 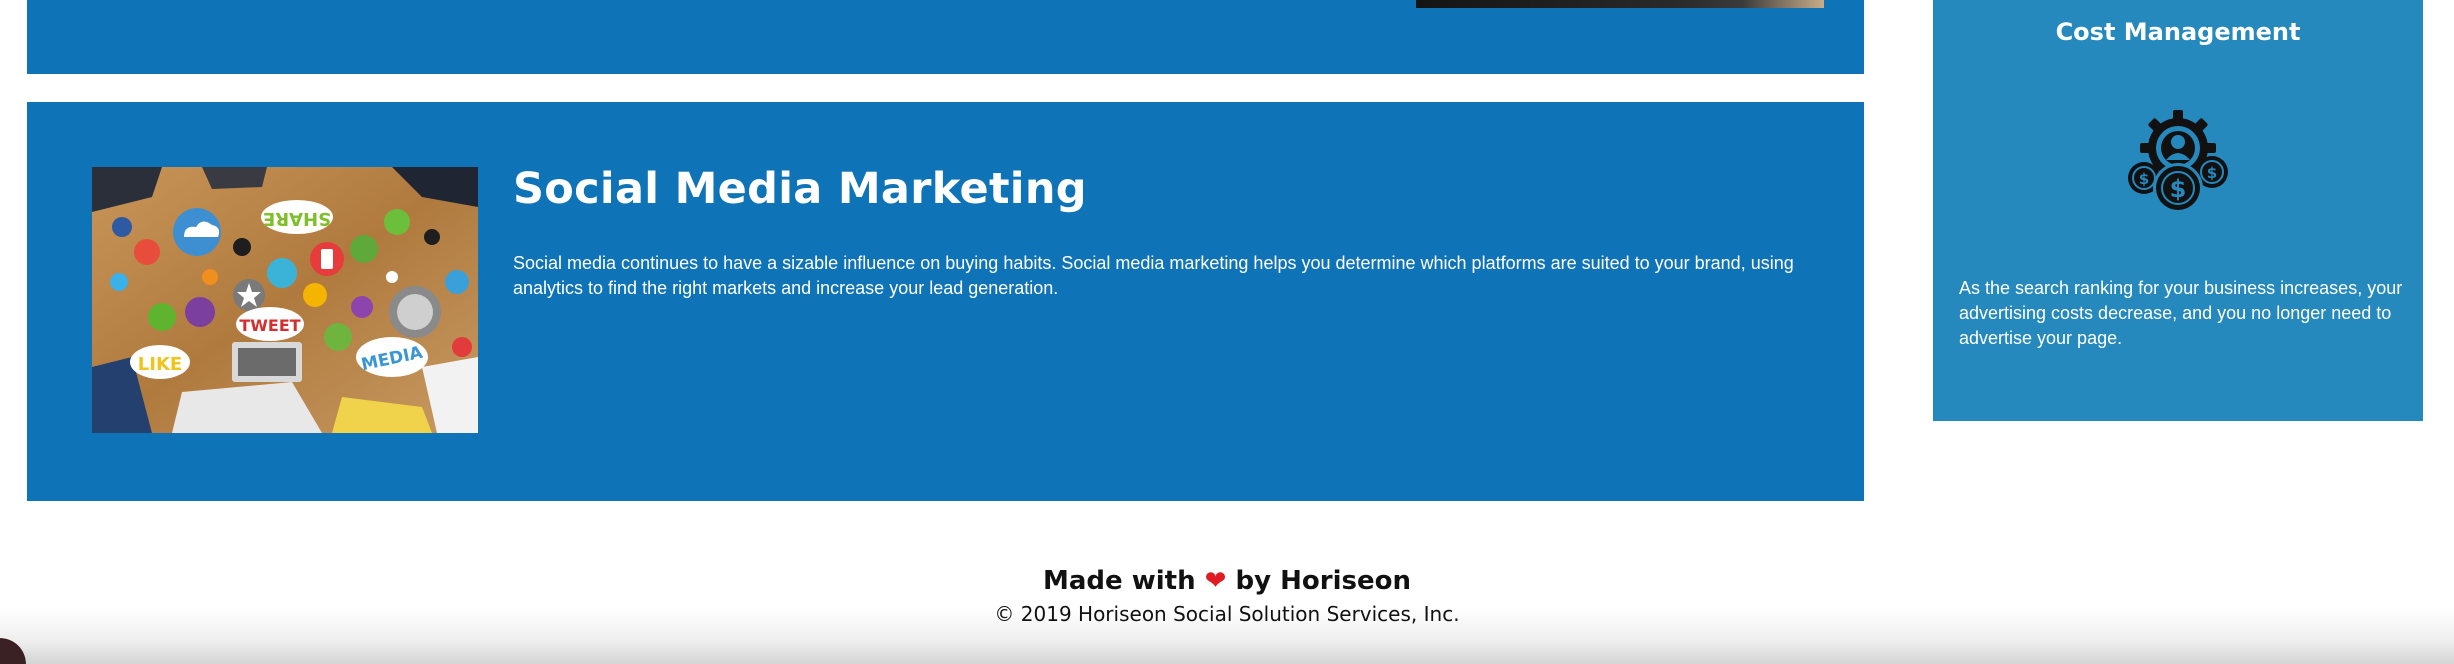 I want to click on heart-icon: ❤, so click(x=1215, y=581).